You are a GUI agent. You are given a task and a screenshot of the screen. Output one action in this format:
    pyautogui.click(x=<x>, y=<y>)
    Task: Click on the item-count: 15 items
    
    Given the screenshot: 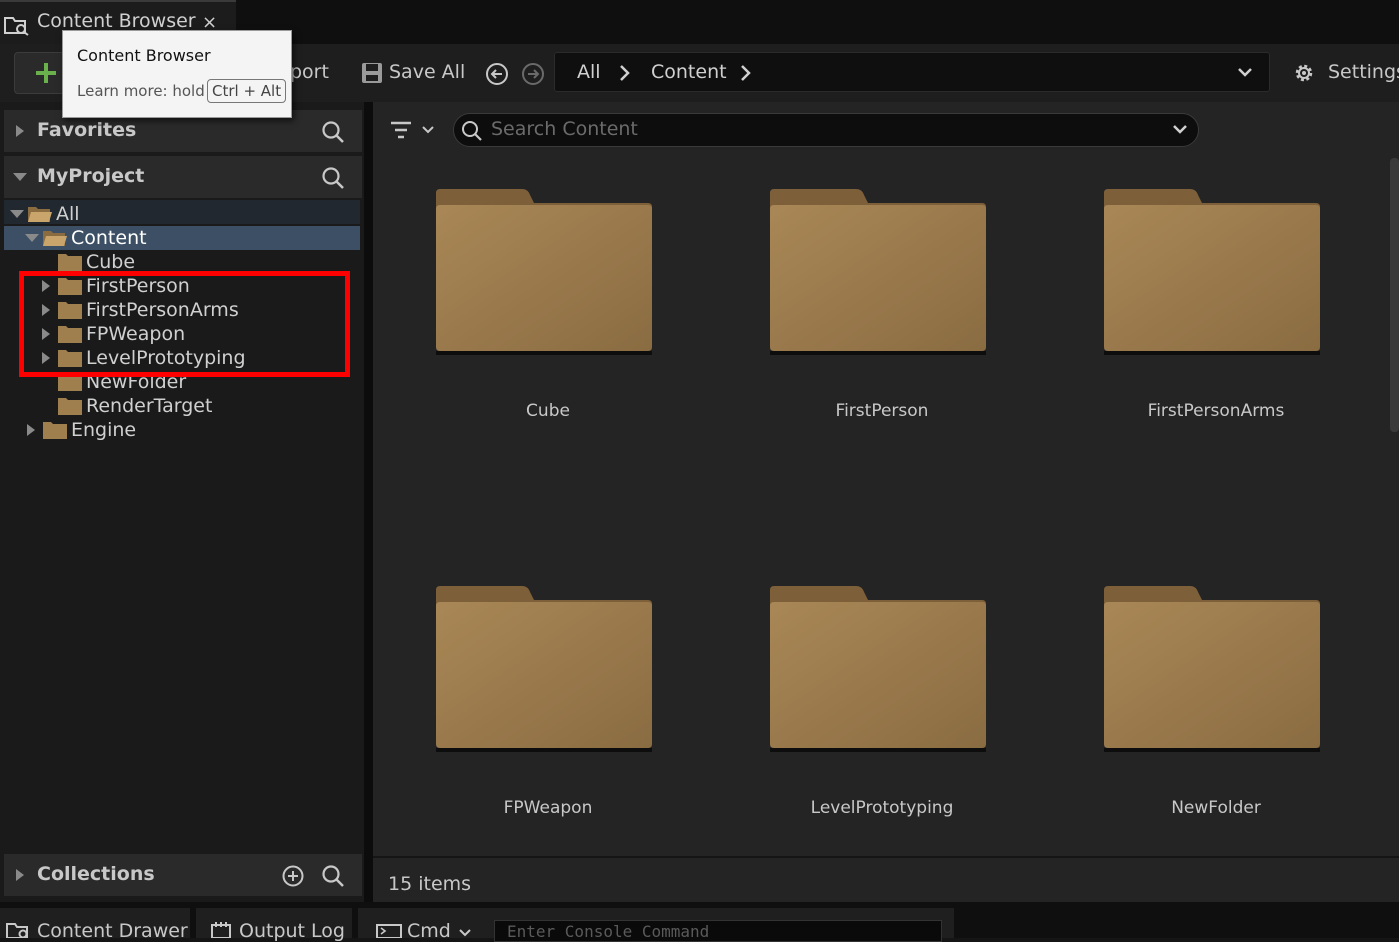 What is the action you would take?
    pyautogui.click(x=430, y=884)
    